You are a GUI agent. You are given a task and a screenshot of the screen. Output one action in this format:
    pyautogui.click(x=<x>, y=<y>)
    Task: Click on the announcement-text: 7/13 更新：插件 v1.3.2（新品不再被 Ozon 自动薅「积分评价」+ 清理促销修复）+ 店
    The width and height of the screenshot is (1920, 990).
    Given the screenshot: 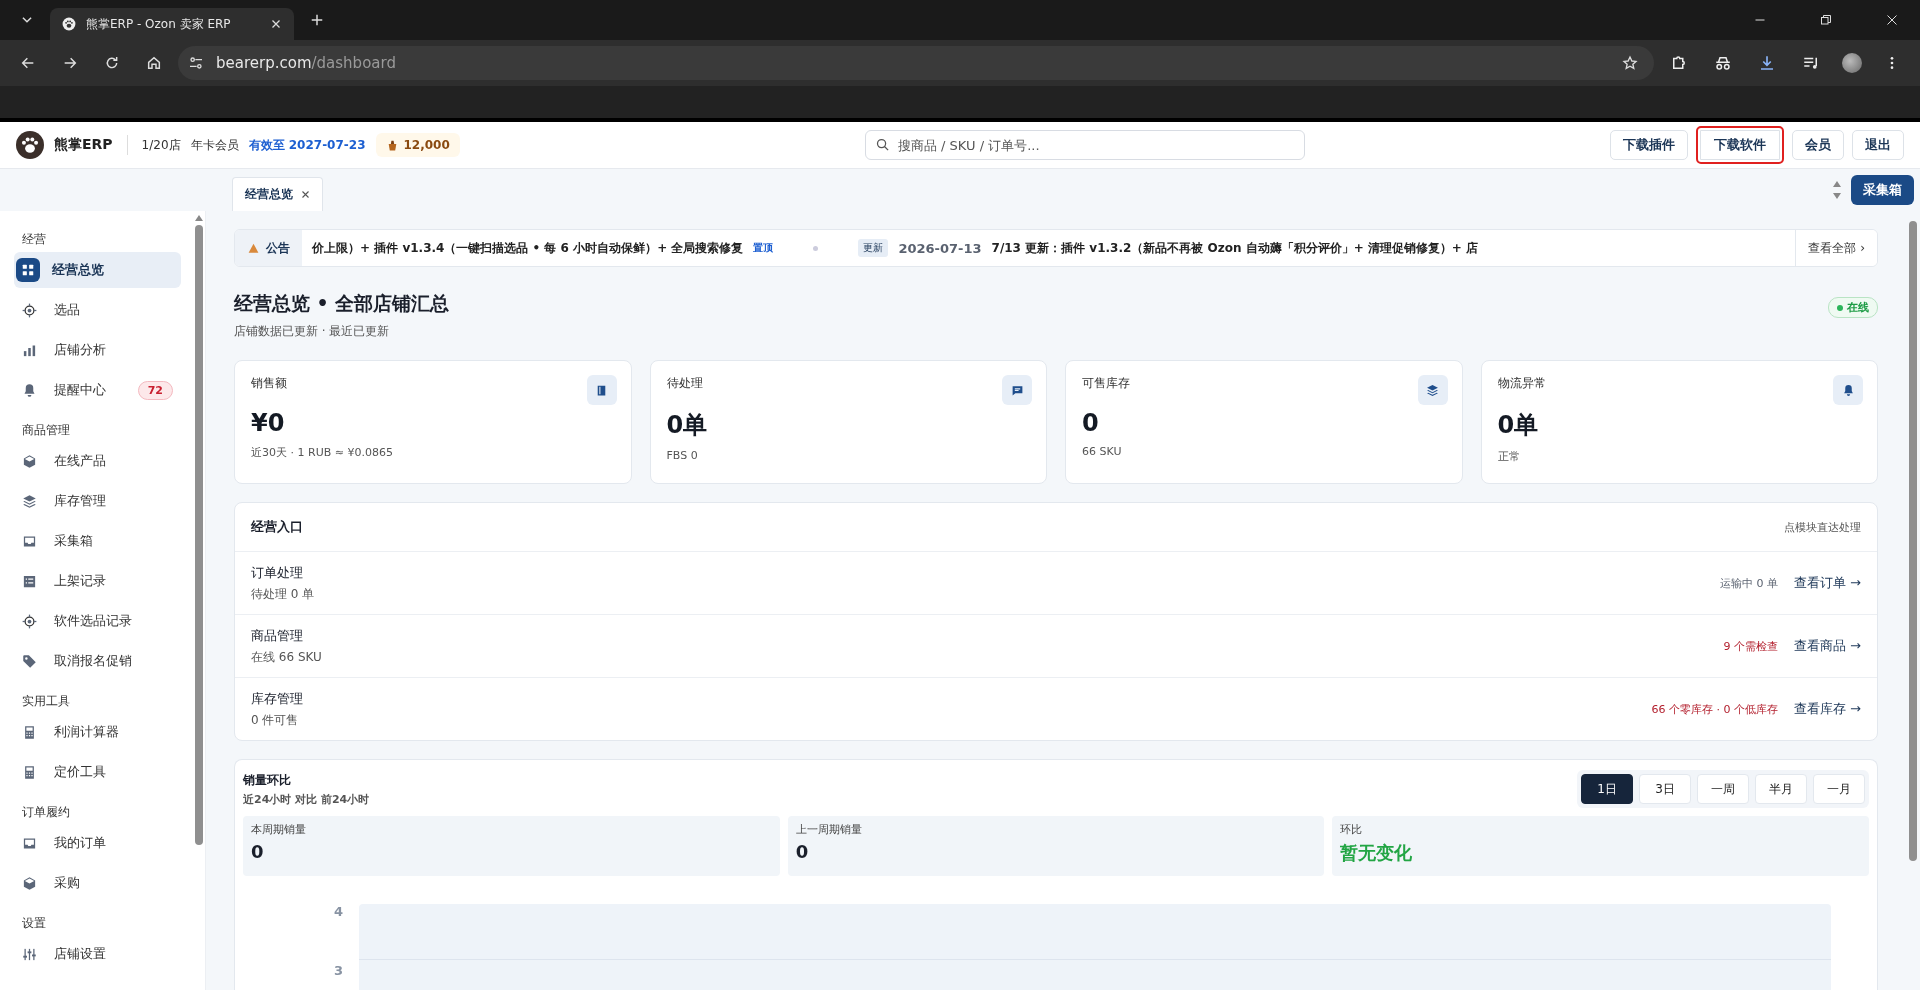 What is the action you would take?
    pyautogui.click(x=1235, y=248)
    